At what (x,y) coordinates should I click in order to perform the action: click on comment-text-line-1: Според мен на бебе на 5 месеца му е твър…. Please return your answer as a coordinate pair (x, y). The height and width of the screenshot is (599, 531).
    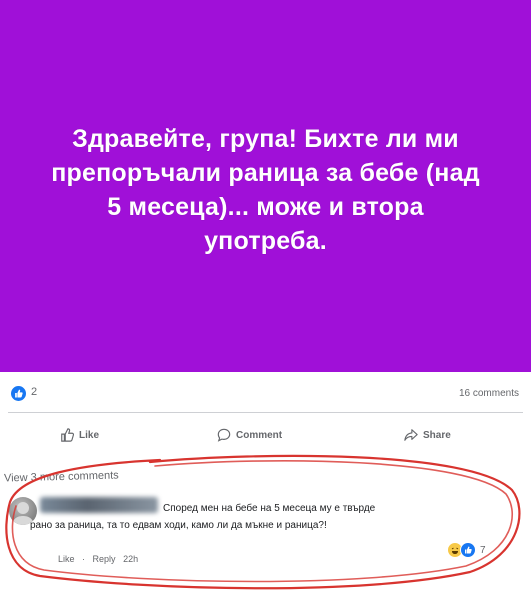
    Looking at the image, I should click on (269, 508).